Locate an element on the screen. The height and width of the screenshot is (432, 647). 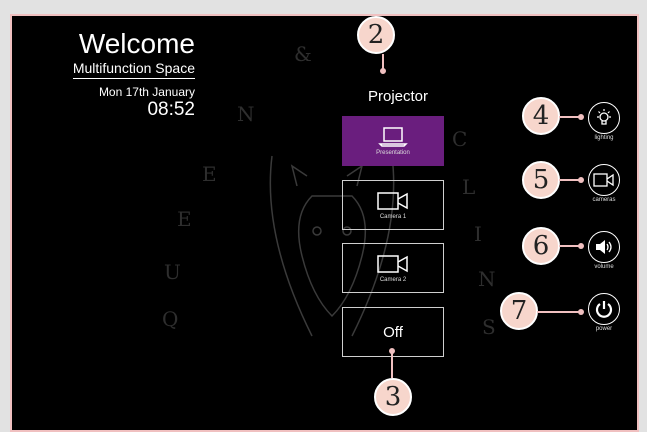
source-label: Presentation is located at coordinates (393, 153).